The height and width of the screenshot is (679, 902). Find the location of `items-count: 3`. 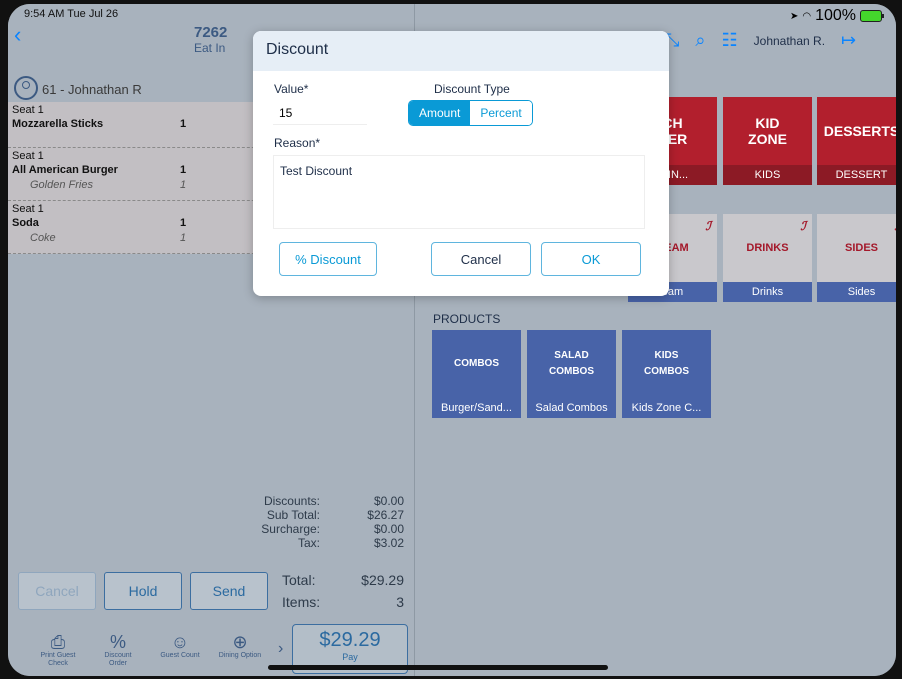

items-count: 3 is located at coordinates (400, 602).